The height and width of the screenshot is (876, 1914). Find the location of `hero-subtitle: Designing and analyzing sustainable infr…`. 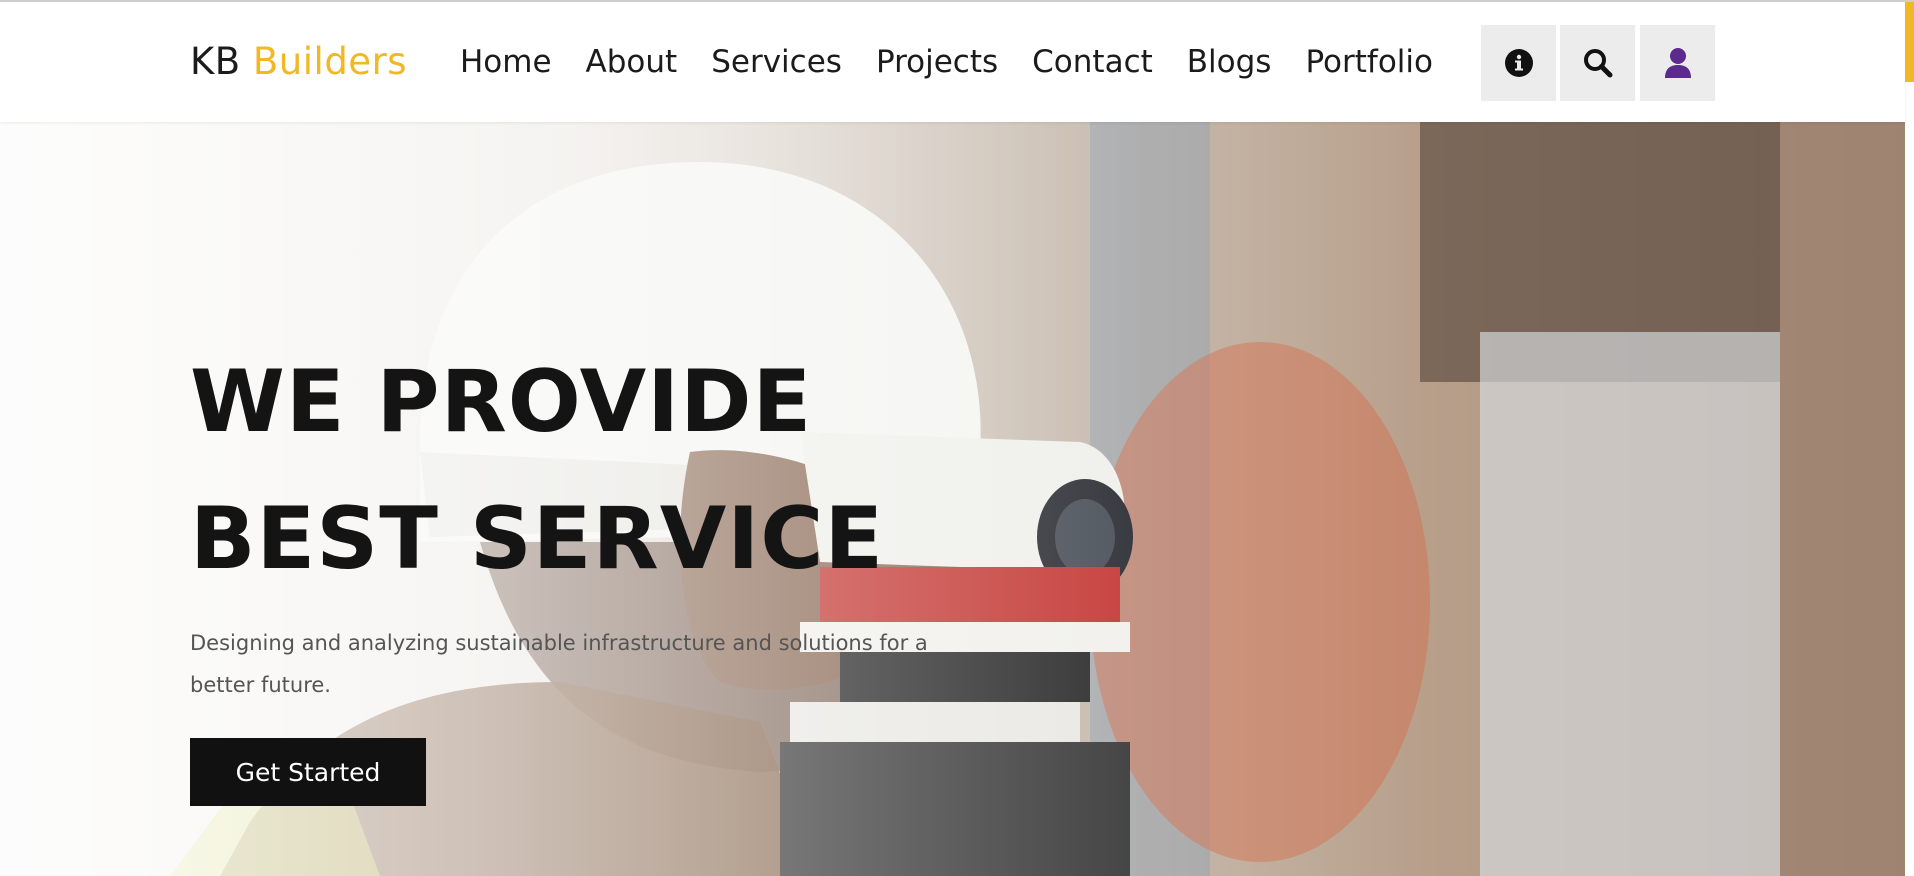

hero-subtitle: Designing and analyzing sustainable infr… is located at coordinates (559, 664).